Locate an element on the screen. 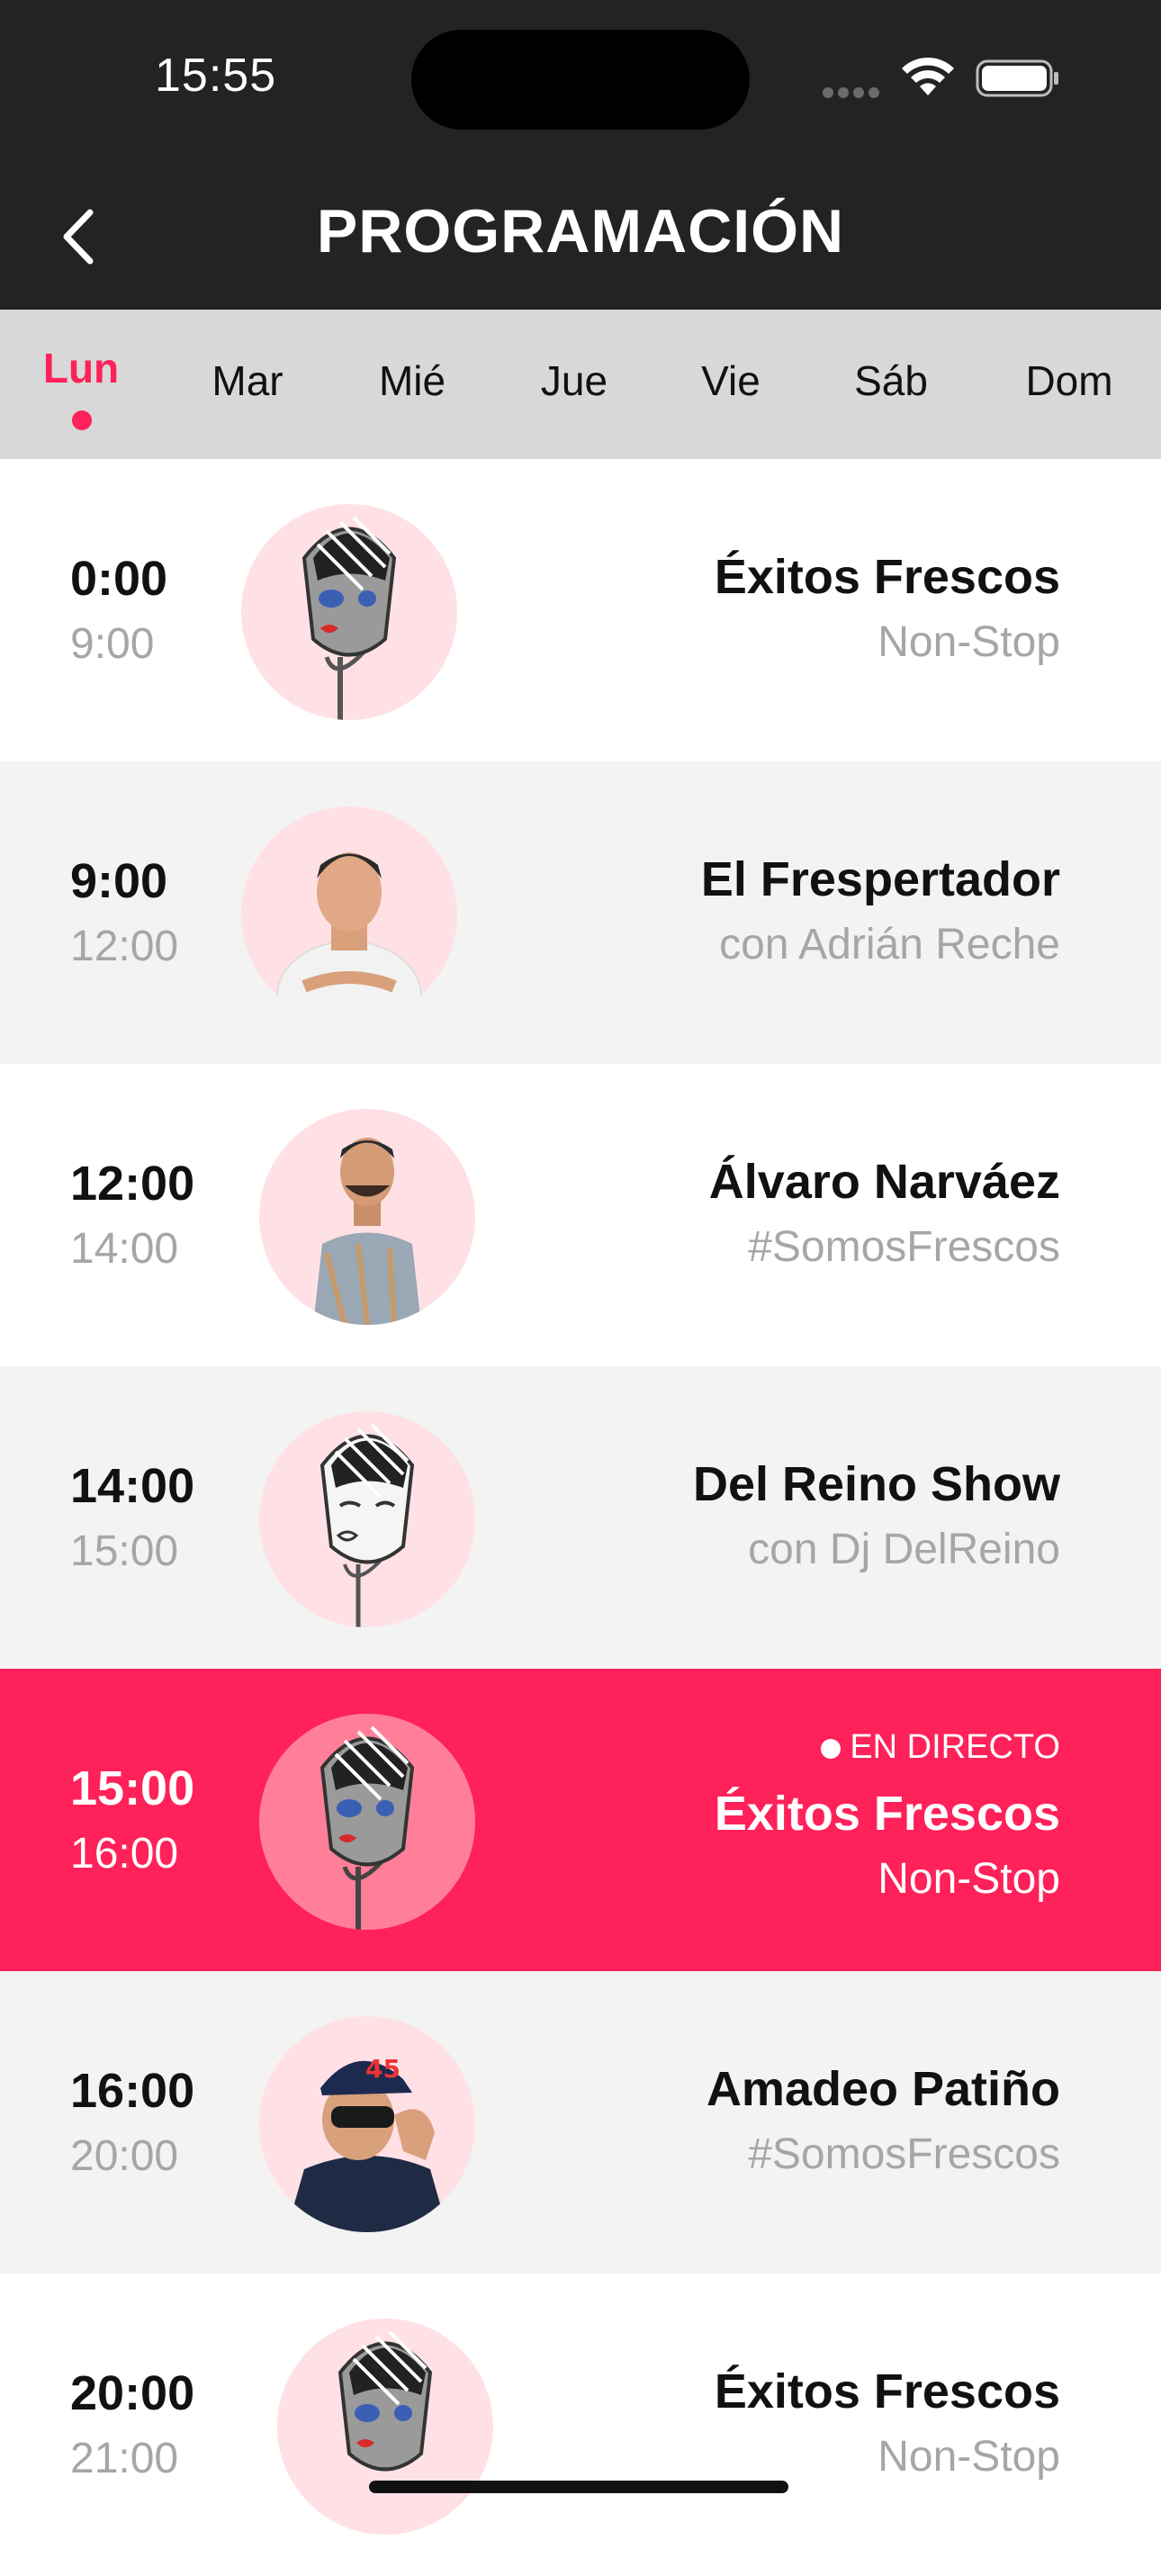 This screenshot has height=2576, width=1161. start-time: 0:00 is located at coordinates (119, 579).